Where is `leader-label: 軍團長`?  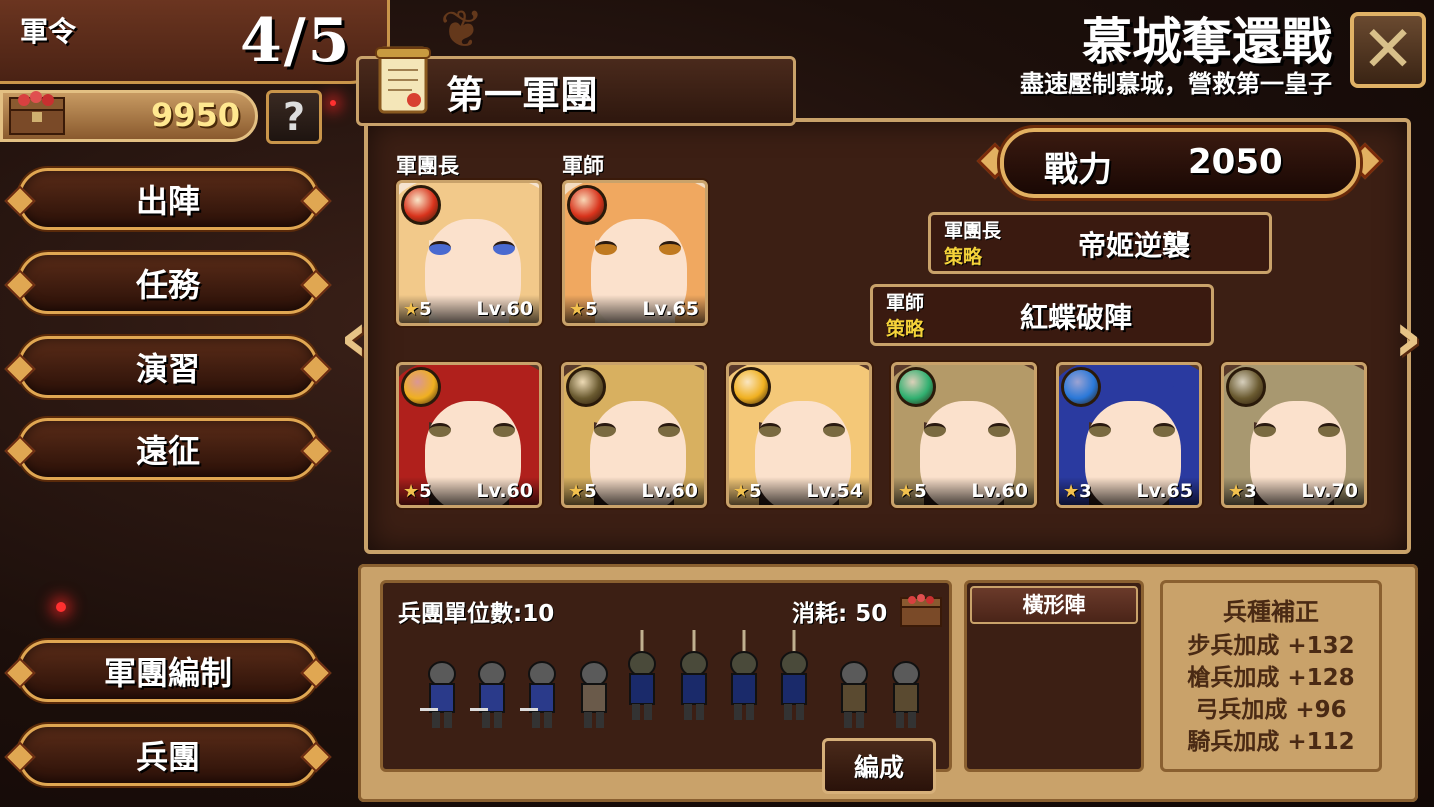
leader-label: 軍團長 is located at coordinates (427, 166).